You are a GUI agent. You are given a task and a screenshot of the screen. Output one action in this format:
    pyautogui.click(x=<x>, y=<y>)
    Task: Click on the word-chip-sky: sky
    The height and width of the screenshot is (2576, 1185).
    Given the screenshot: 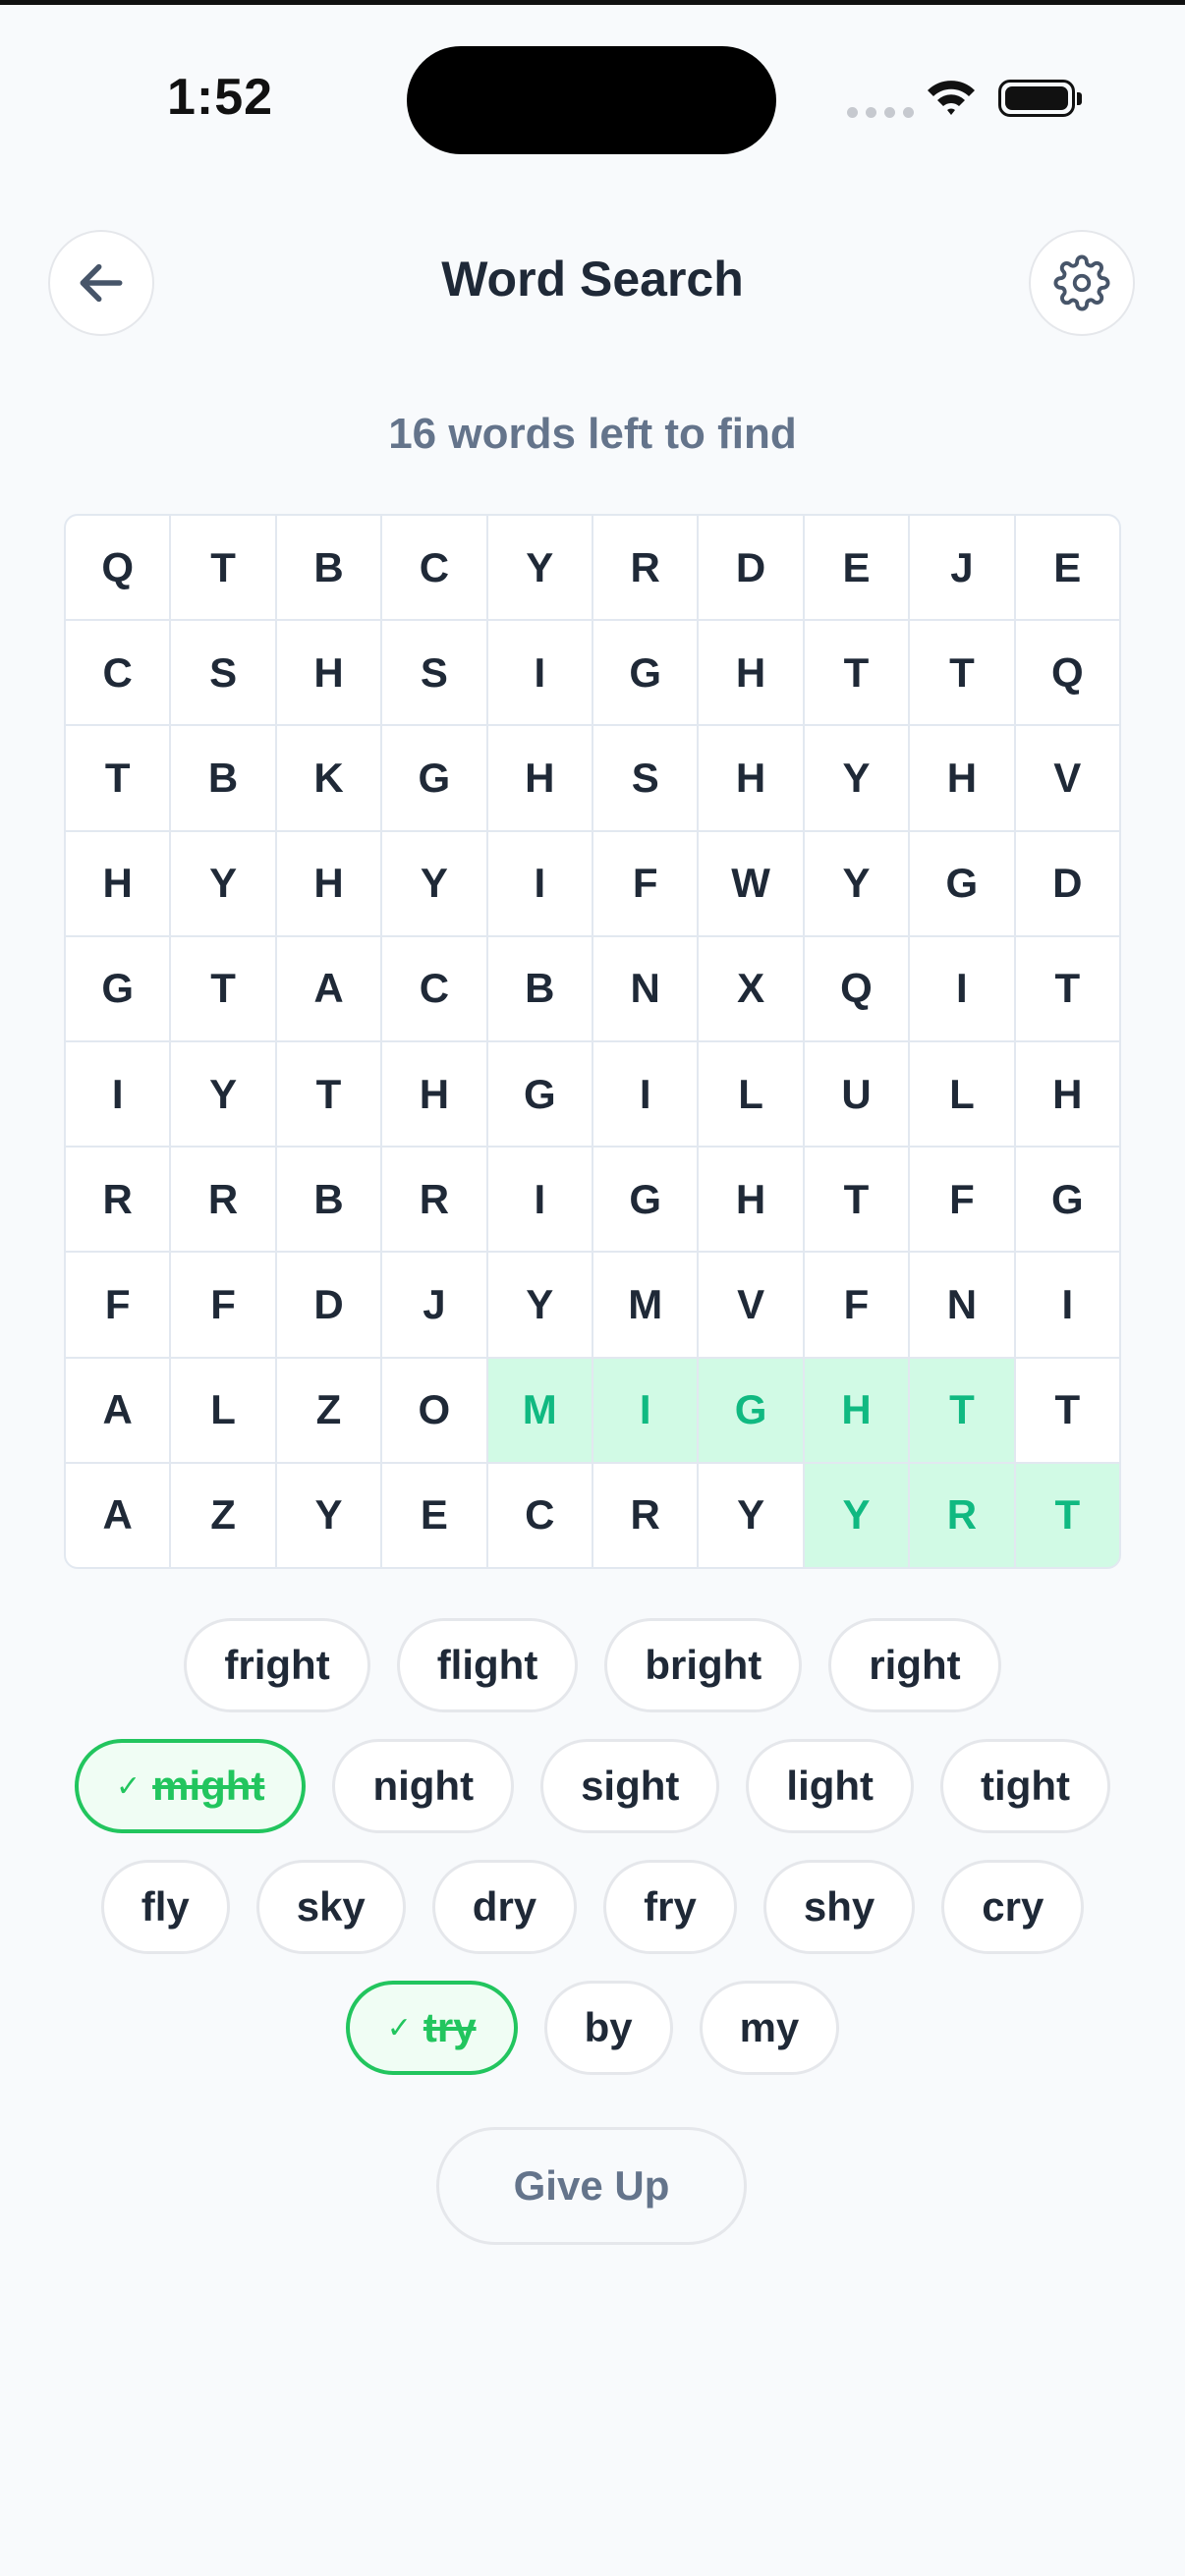 What is the action you would take?
    pyautogui.click(x=331, y=1907)
    